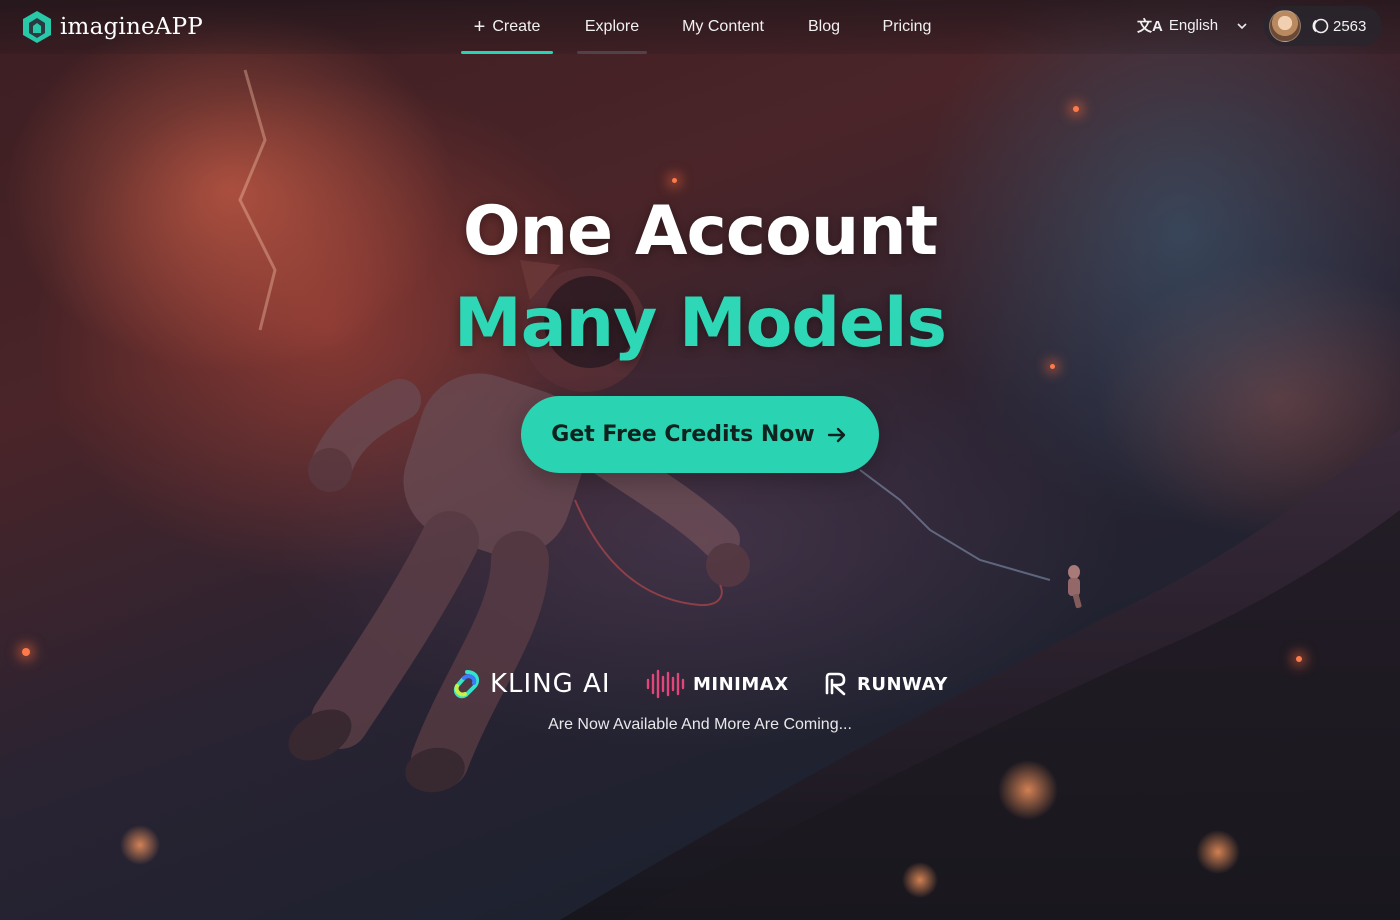  I want to click on coin-icon, so click(1320, 26).